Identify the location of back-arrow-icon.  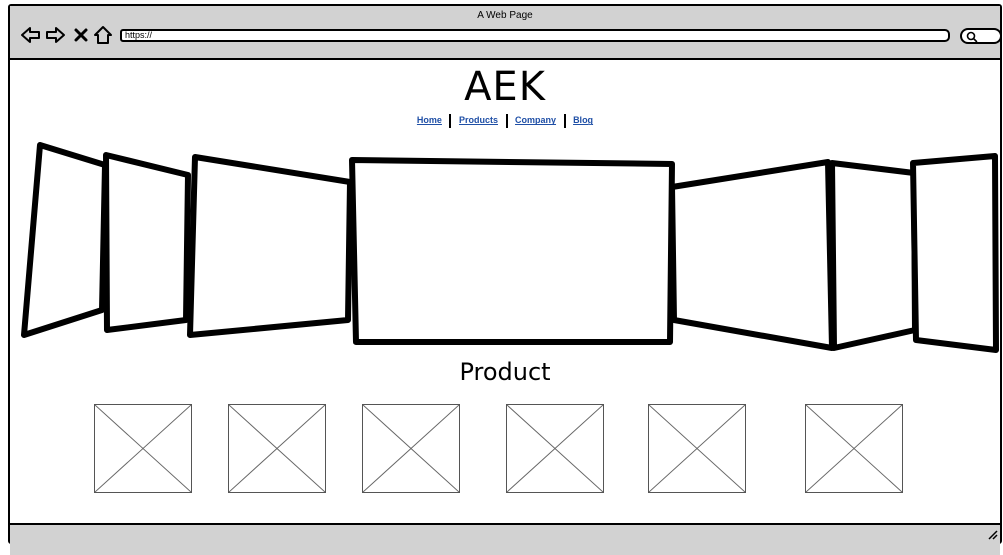
(31, 35).